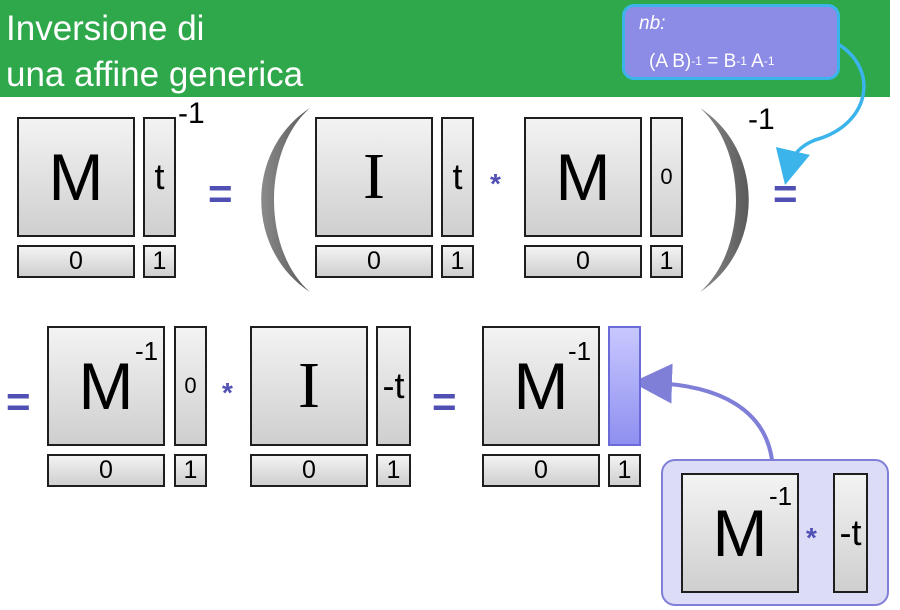 The height and width of the screenshot is (610, 900). I want to click on factor1-column-t: t, so click(457, 177).